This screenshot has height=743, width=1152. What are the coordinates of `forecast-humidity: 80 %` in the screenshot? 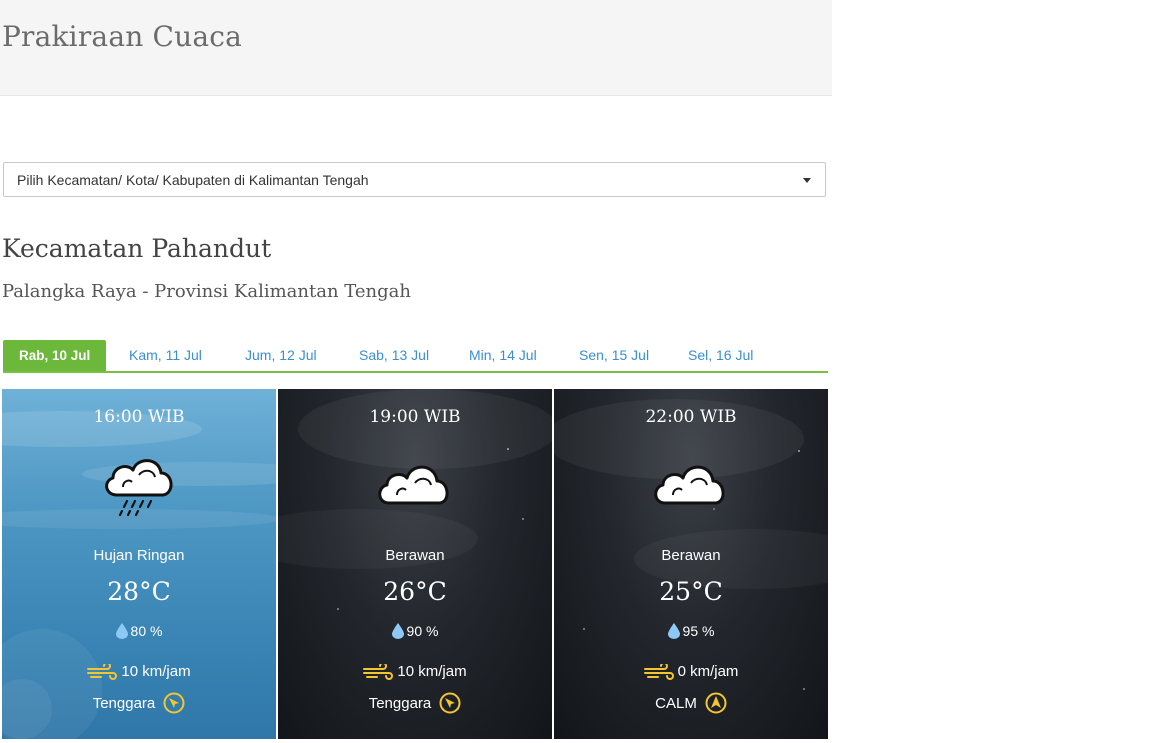 It's located at (139, 631).